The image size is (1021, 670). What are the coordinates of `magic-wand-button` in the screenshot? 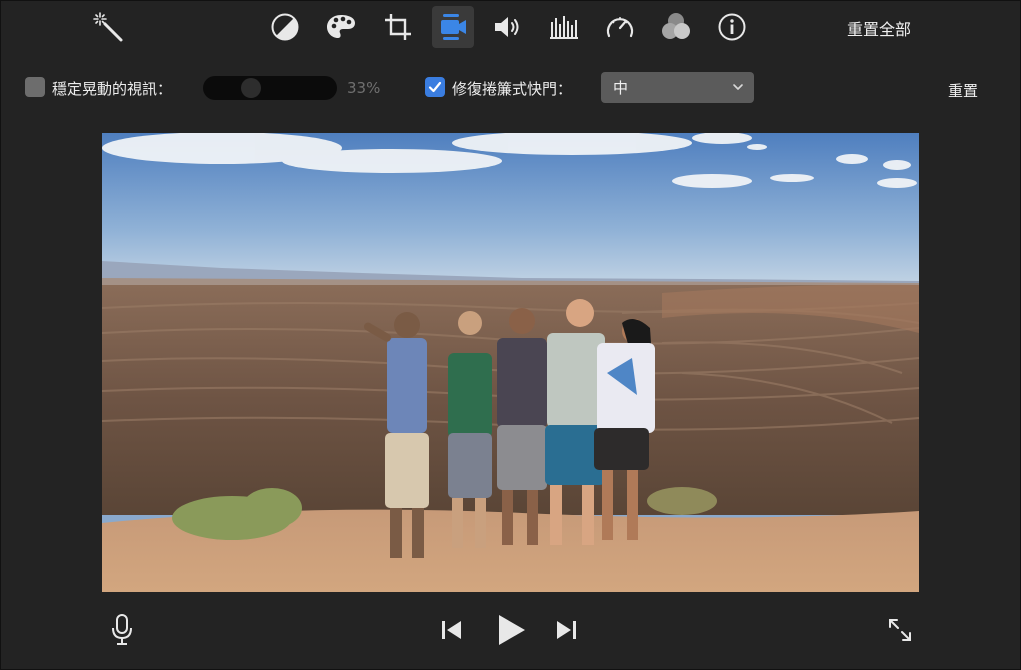 It's located at (108, 27).